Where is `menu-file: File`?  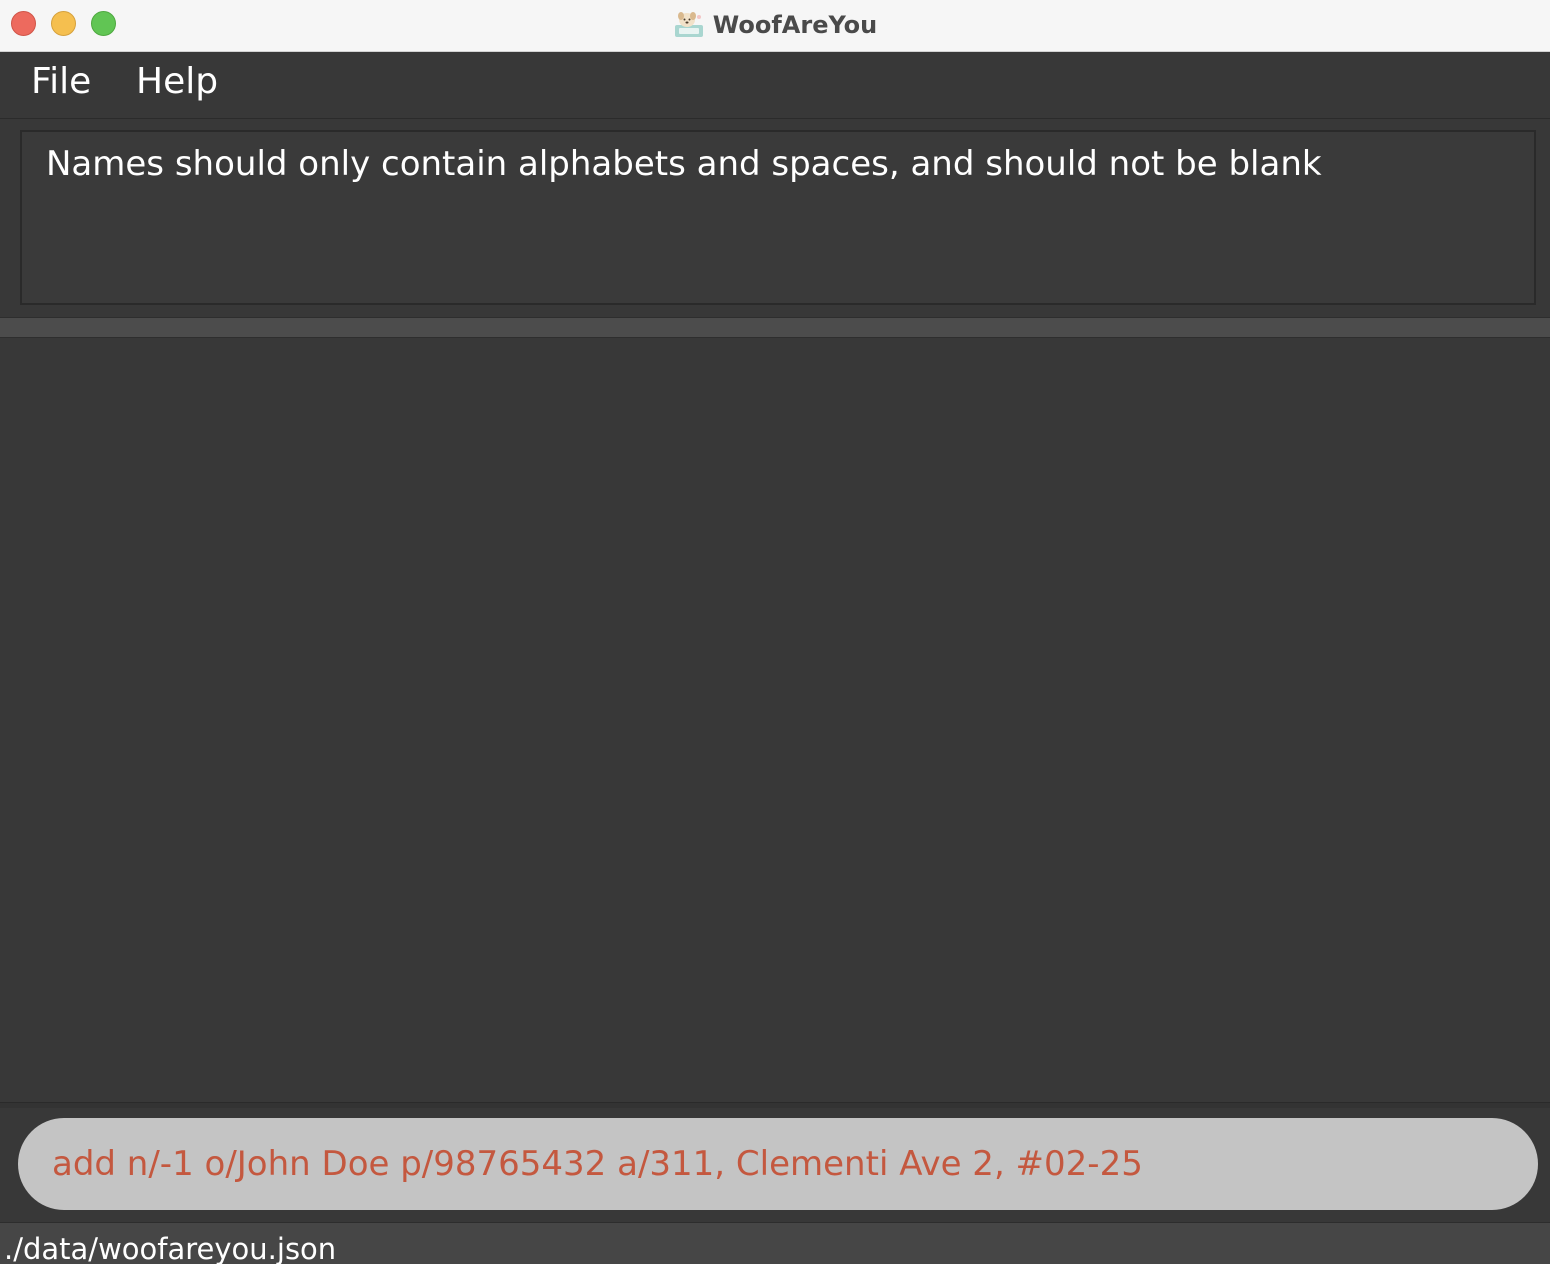 menu-file: File is located at coordinates (61, 81).